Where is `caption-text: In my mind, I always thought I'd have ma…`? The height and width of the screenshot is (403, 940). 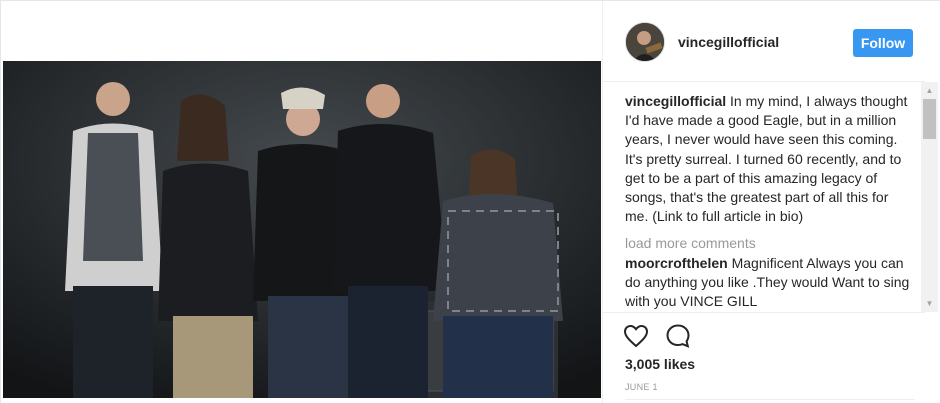
caption-text: In my mind, I always thought I'd have ma… is located at coordinates (766, 159).